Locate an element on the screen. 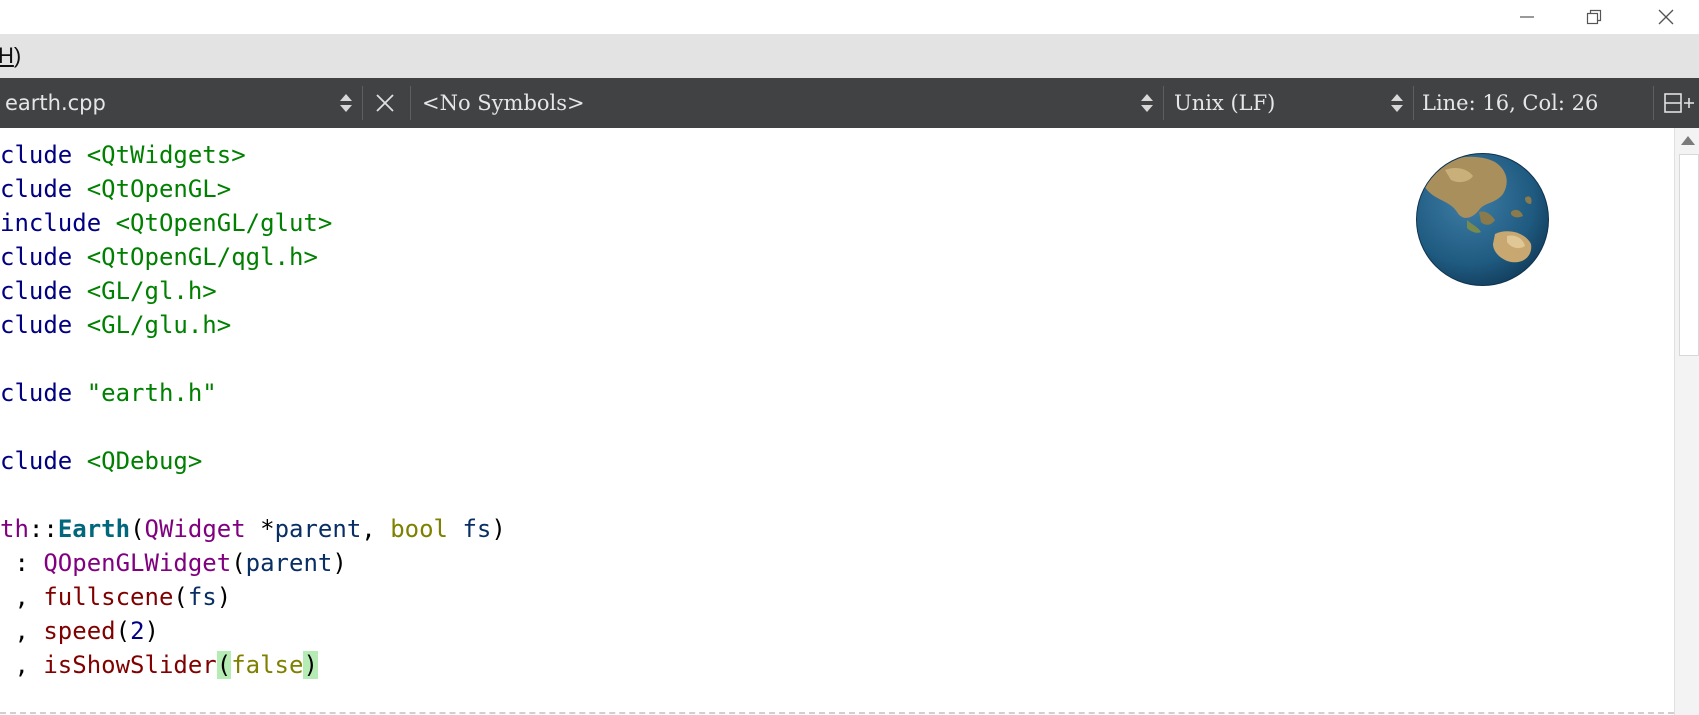  code-line: th::Earth(QWidget *parent, bool fs) is located at coordinates (253, 529).